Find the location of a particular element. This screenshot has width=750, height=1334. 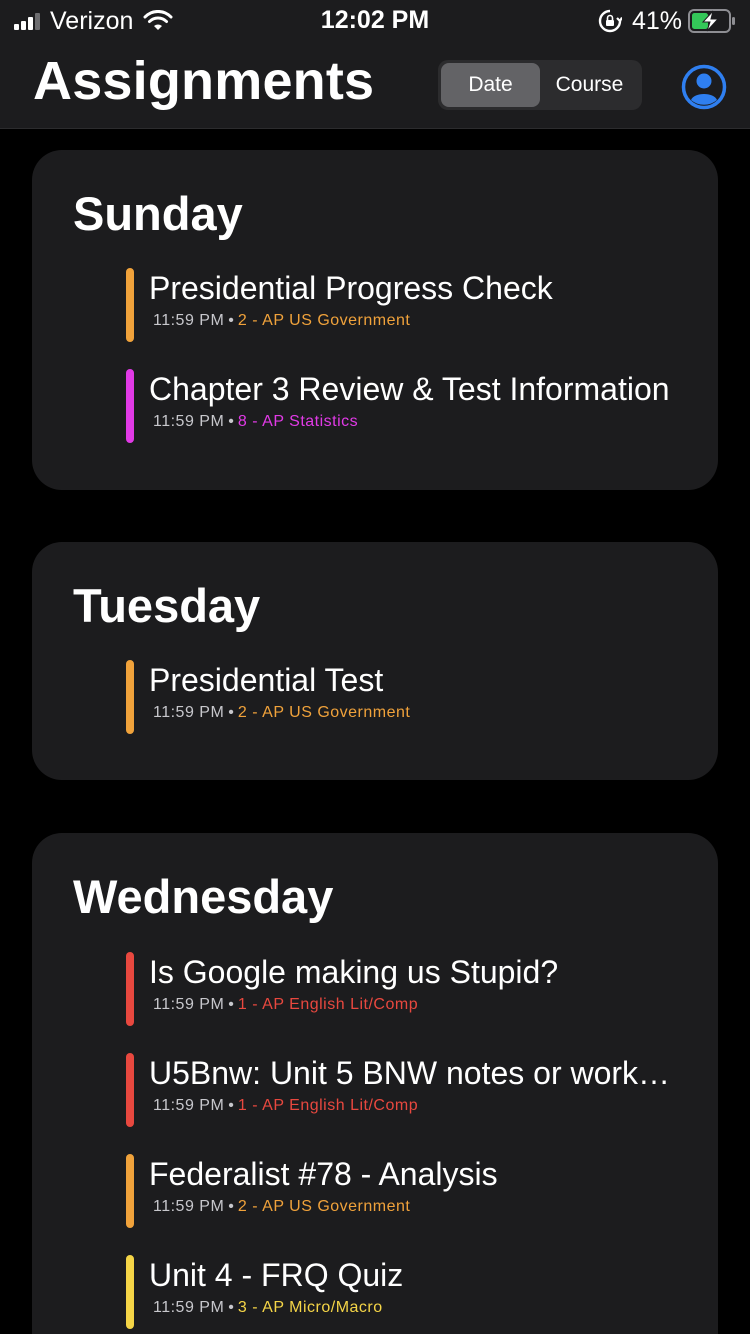

assignment-title: Chapter 3 Review & Test Information is located at coordinates (409, 389).